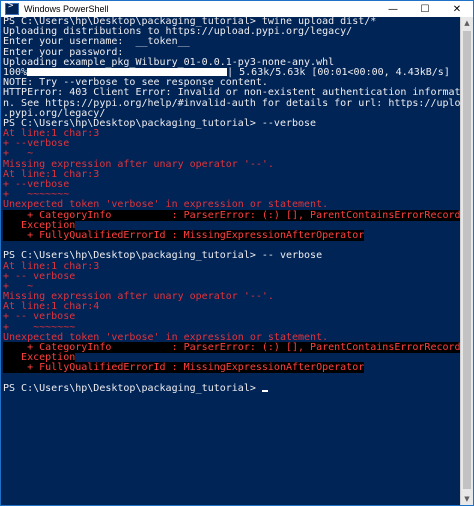 This screenshot has height=506, width=474. I want to click on minimize-button: —, so click(393, 9).